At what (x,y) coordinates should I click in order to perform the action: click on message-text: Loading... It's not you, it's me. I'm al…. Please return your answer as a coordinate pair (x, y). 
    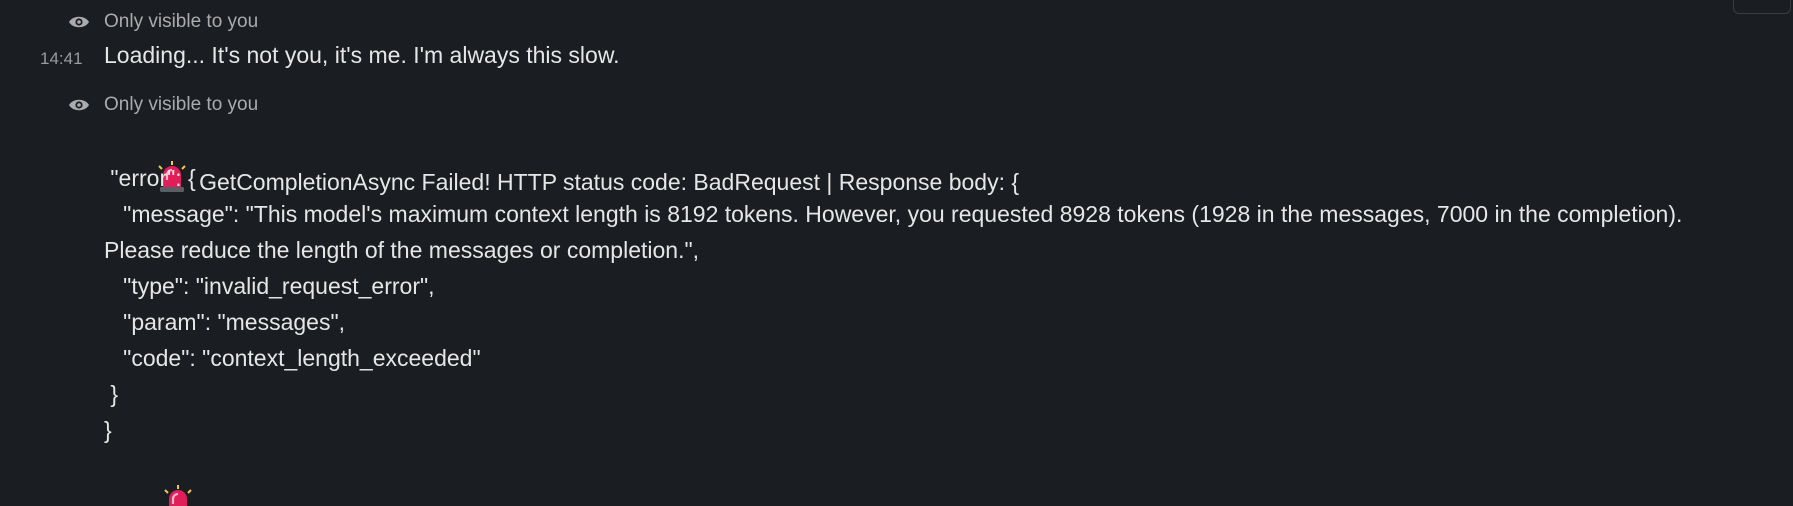
    Looking at the image, I should click on (362, 55).